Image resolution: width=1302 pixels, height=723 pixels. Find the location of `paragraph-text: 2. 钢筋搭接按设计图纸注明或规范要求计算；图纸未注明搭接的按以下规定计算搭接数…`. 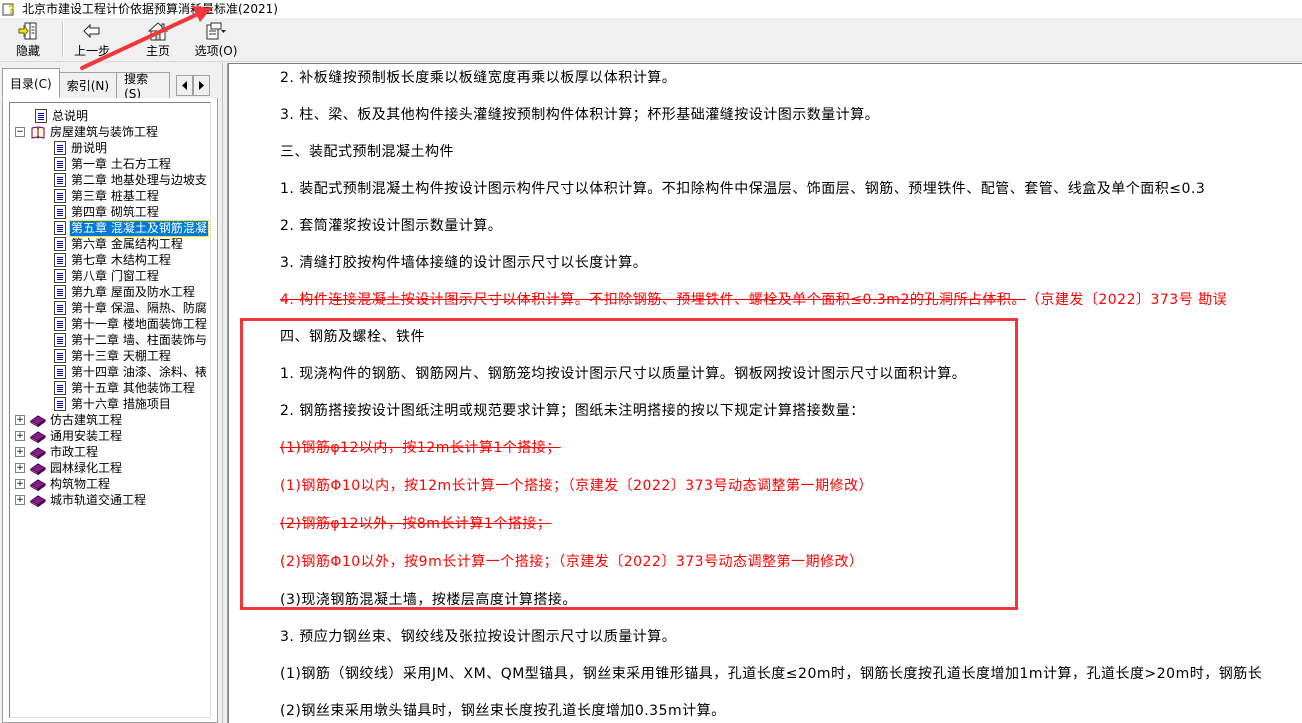

paragraph-text: 2. 钢筋搭接按设计图纸注明或规范要求计算；图纸未注明搭接的按以下规定计算搭接数… is located at coordinates (572, 411).